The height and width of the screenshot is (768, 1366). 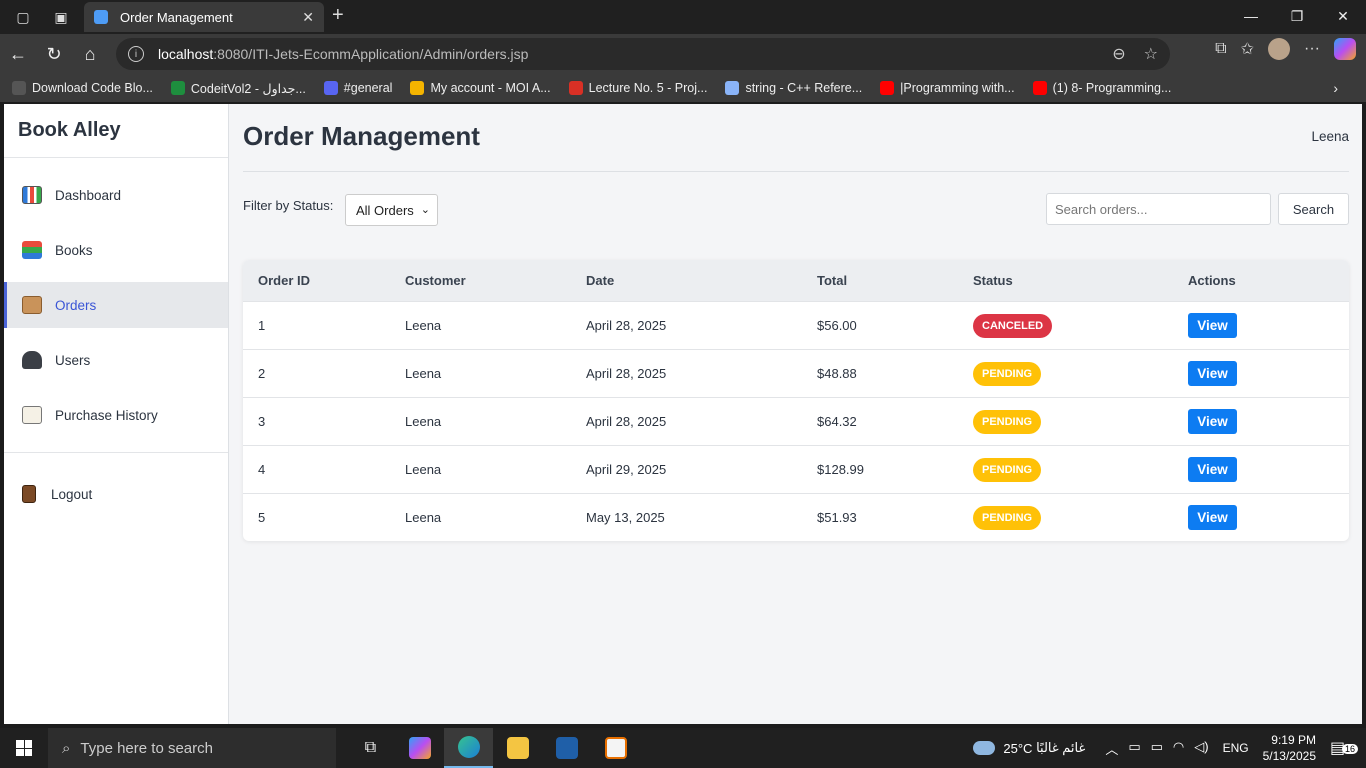 I want to click on clock: 9:19 PM 5/13/2025, so click(x=1289, y=748).